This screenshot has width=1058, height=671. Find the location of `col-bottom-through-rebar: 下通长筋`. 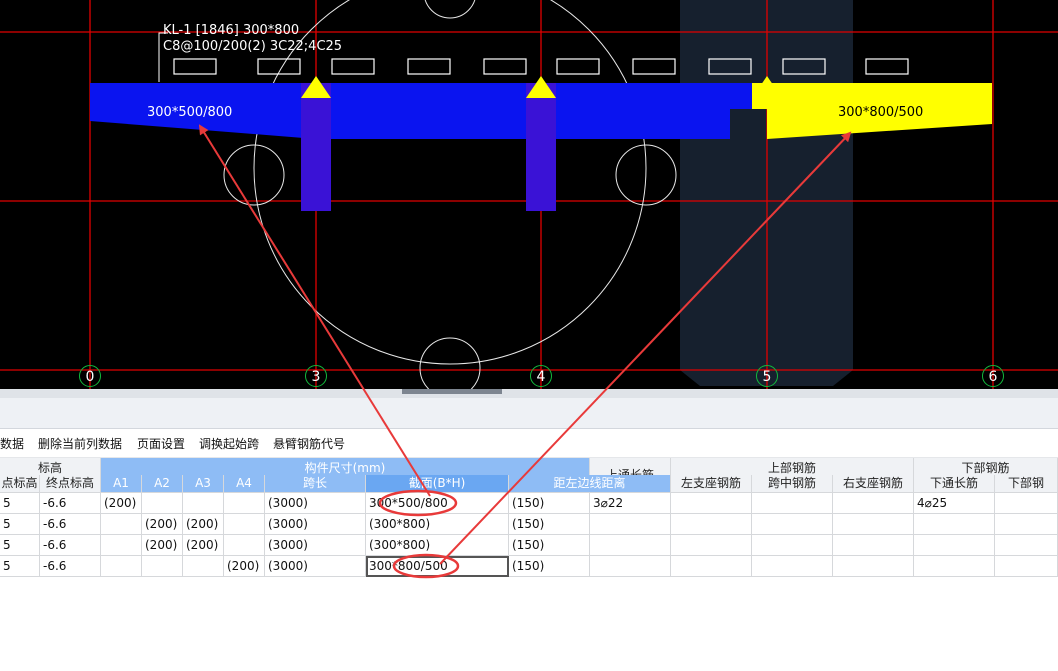

col-bottom-through-rebar: 下通长筋 is located at coordinates (954, 484).